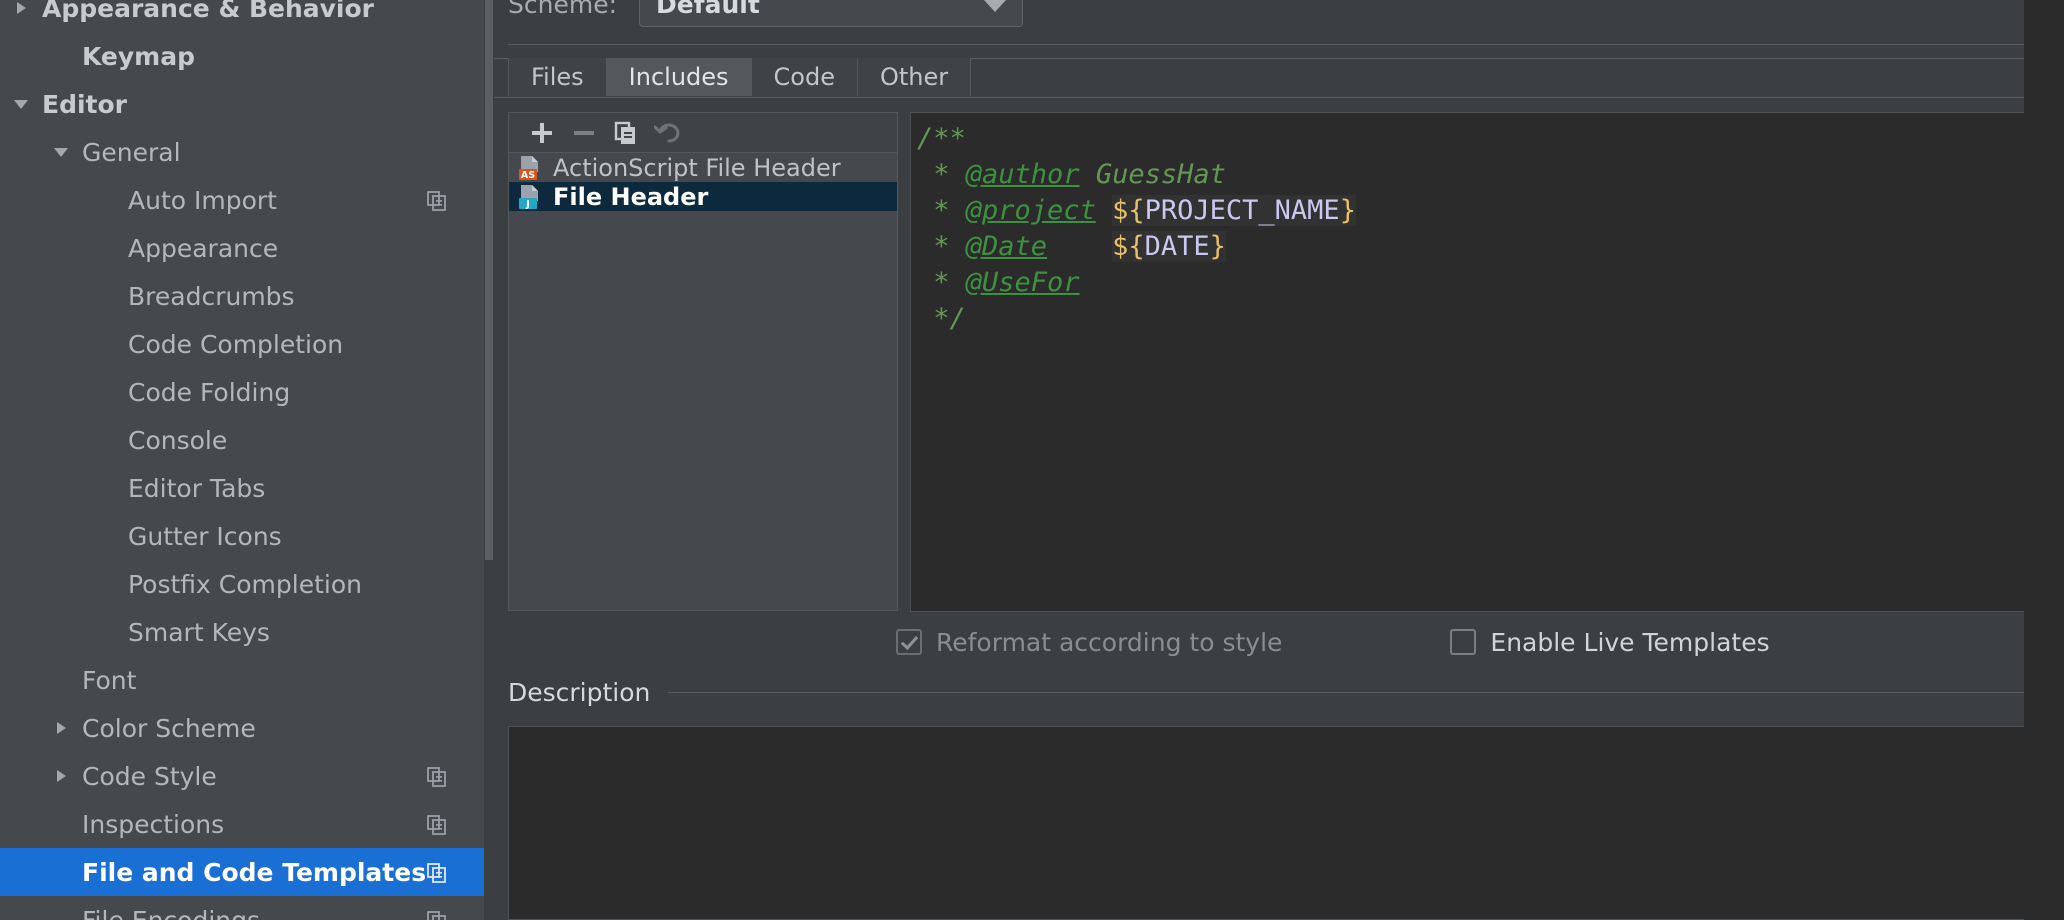 The width and height of the screenshot is (2064, 920). Describe the element at coordinates (562, 9) in the screenshot. I see `scheme-label: Scheme:` at that location.